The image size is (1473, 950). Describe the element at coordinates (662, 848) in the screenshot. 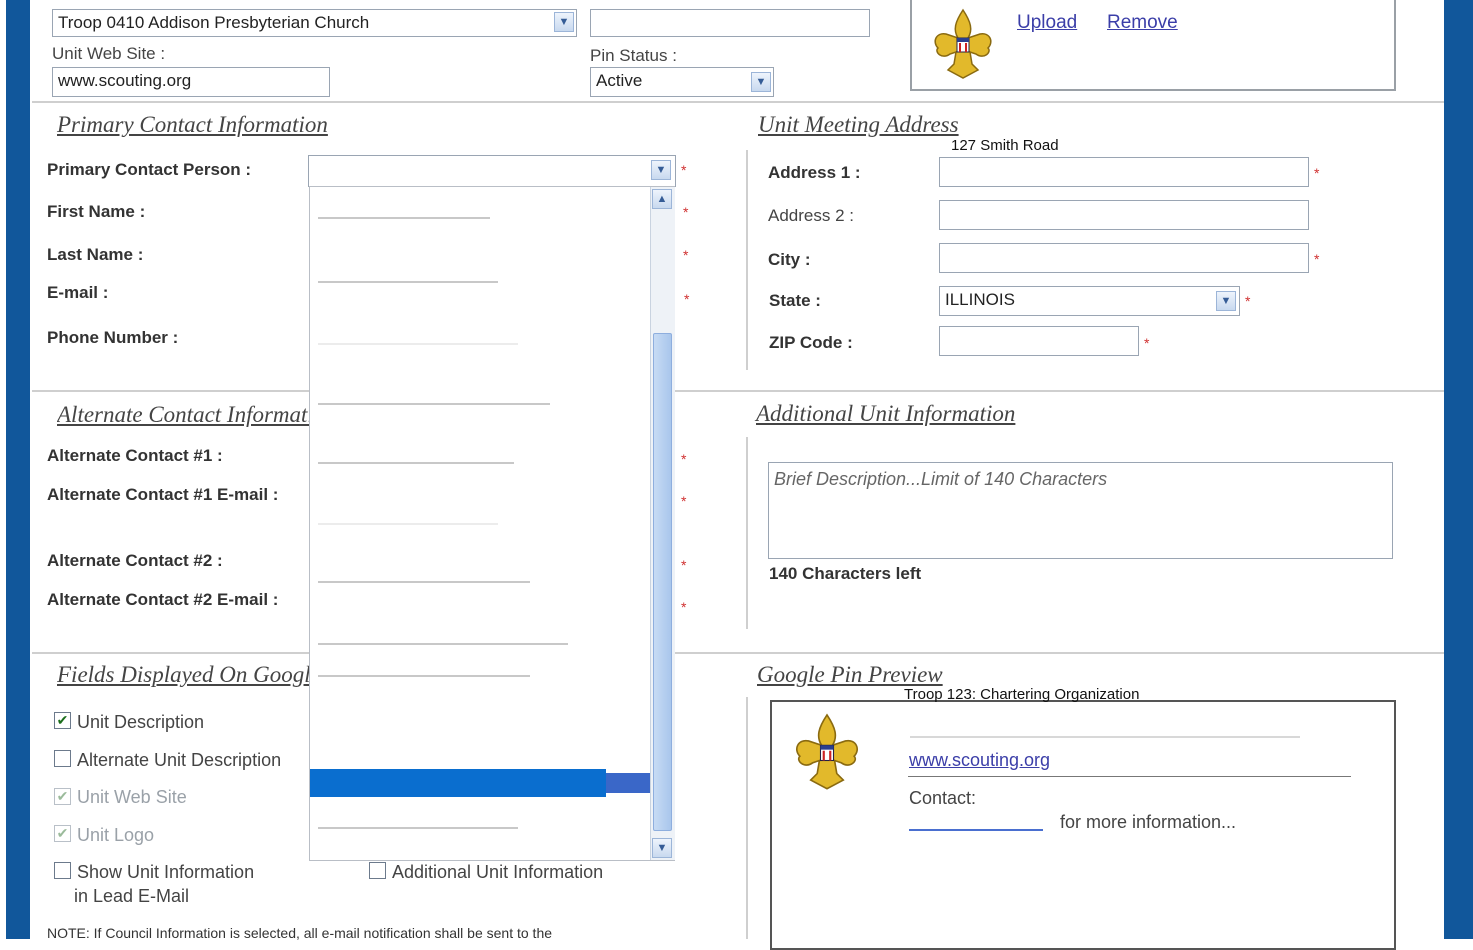

I see `scroll-down-icon: ▼` at that location.